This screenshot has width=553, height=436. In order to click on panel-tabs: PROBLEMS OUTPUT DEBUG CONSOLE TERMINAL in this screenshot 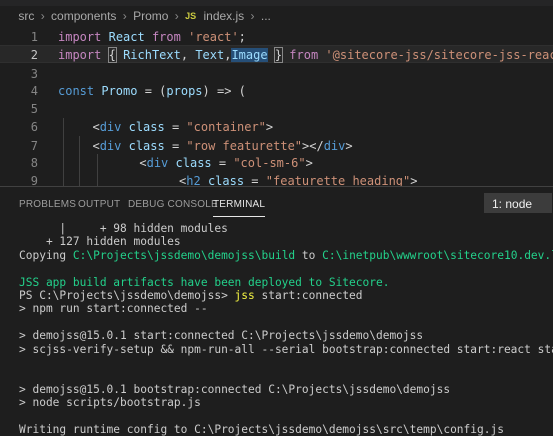, I will do `click(276, 203)`.